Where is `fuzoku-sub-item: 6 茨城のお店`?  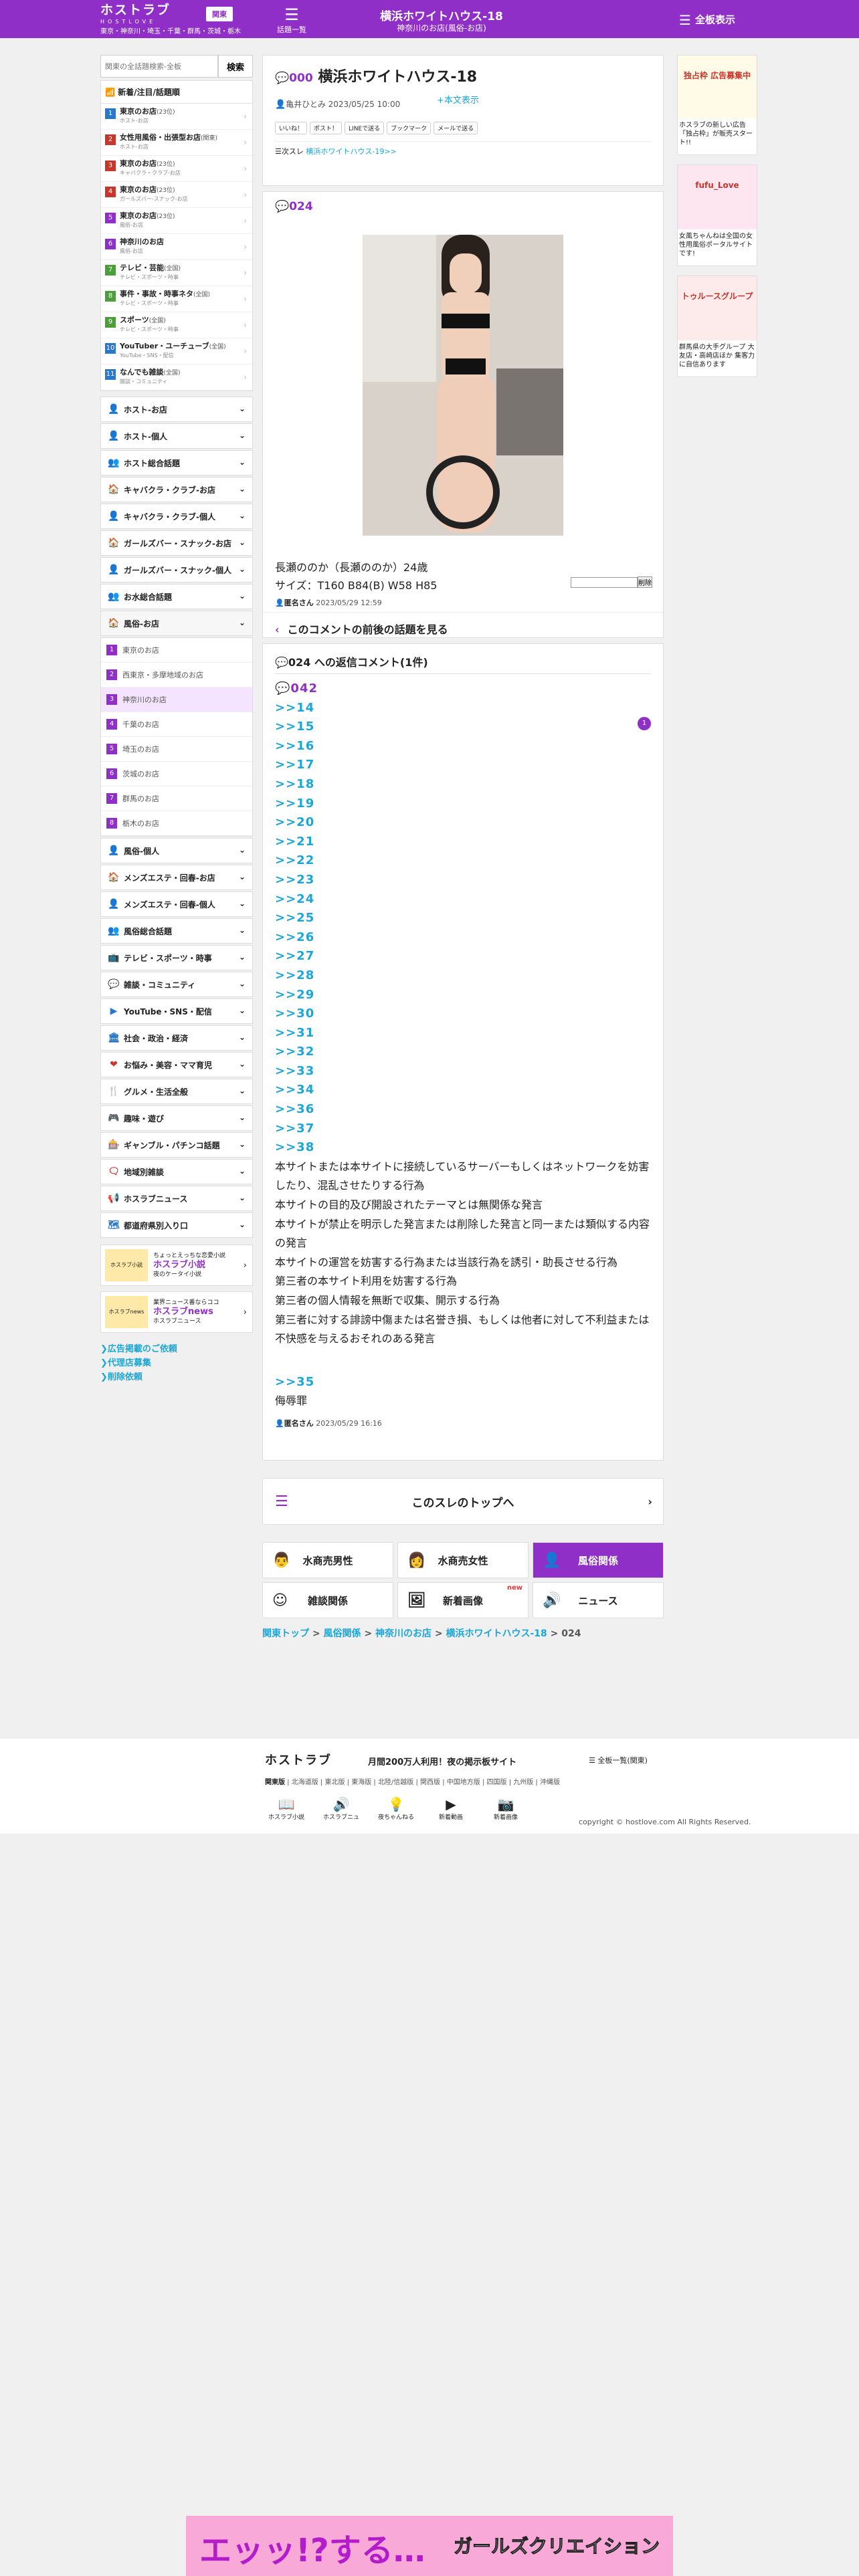 fuzoku-sub-item: 6 茨城のお店 is located at coordinates (177, 774).